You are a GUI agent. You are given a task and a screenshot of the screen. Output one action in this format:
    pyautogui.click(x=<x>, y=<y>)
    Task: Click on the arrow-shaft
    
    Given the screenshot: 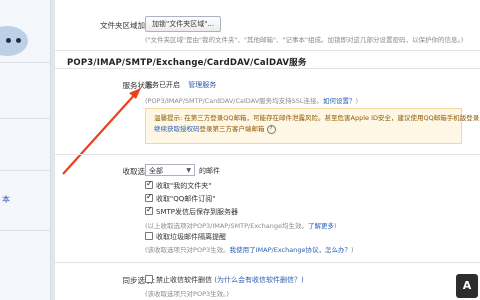 What is the action you would take?
    pyautogui.click(x=100, y=133)
    